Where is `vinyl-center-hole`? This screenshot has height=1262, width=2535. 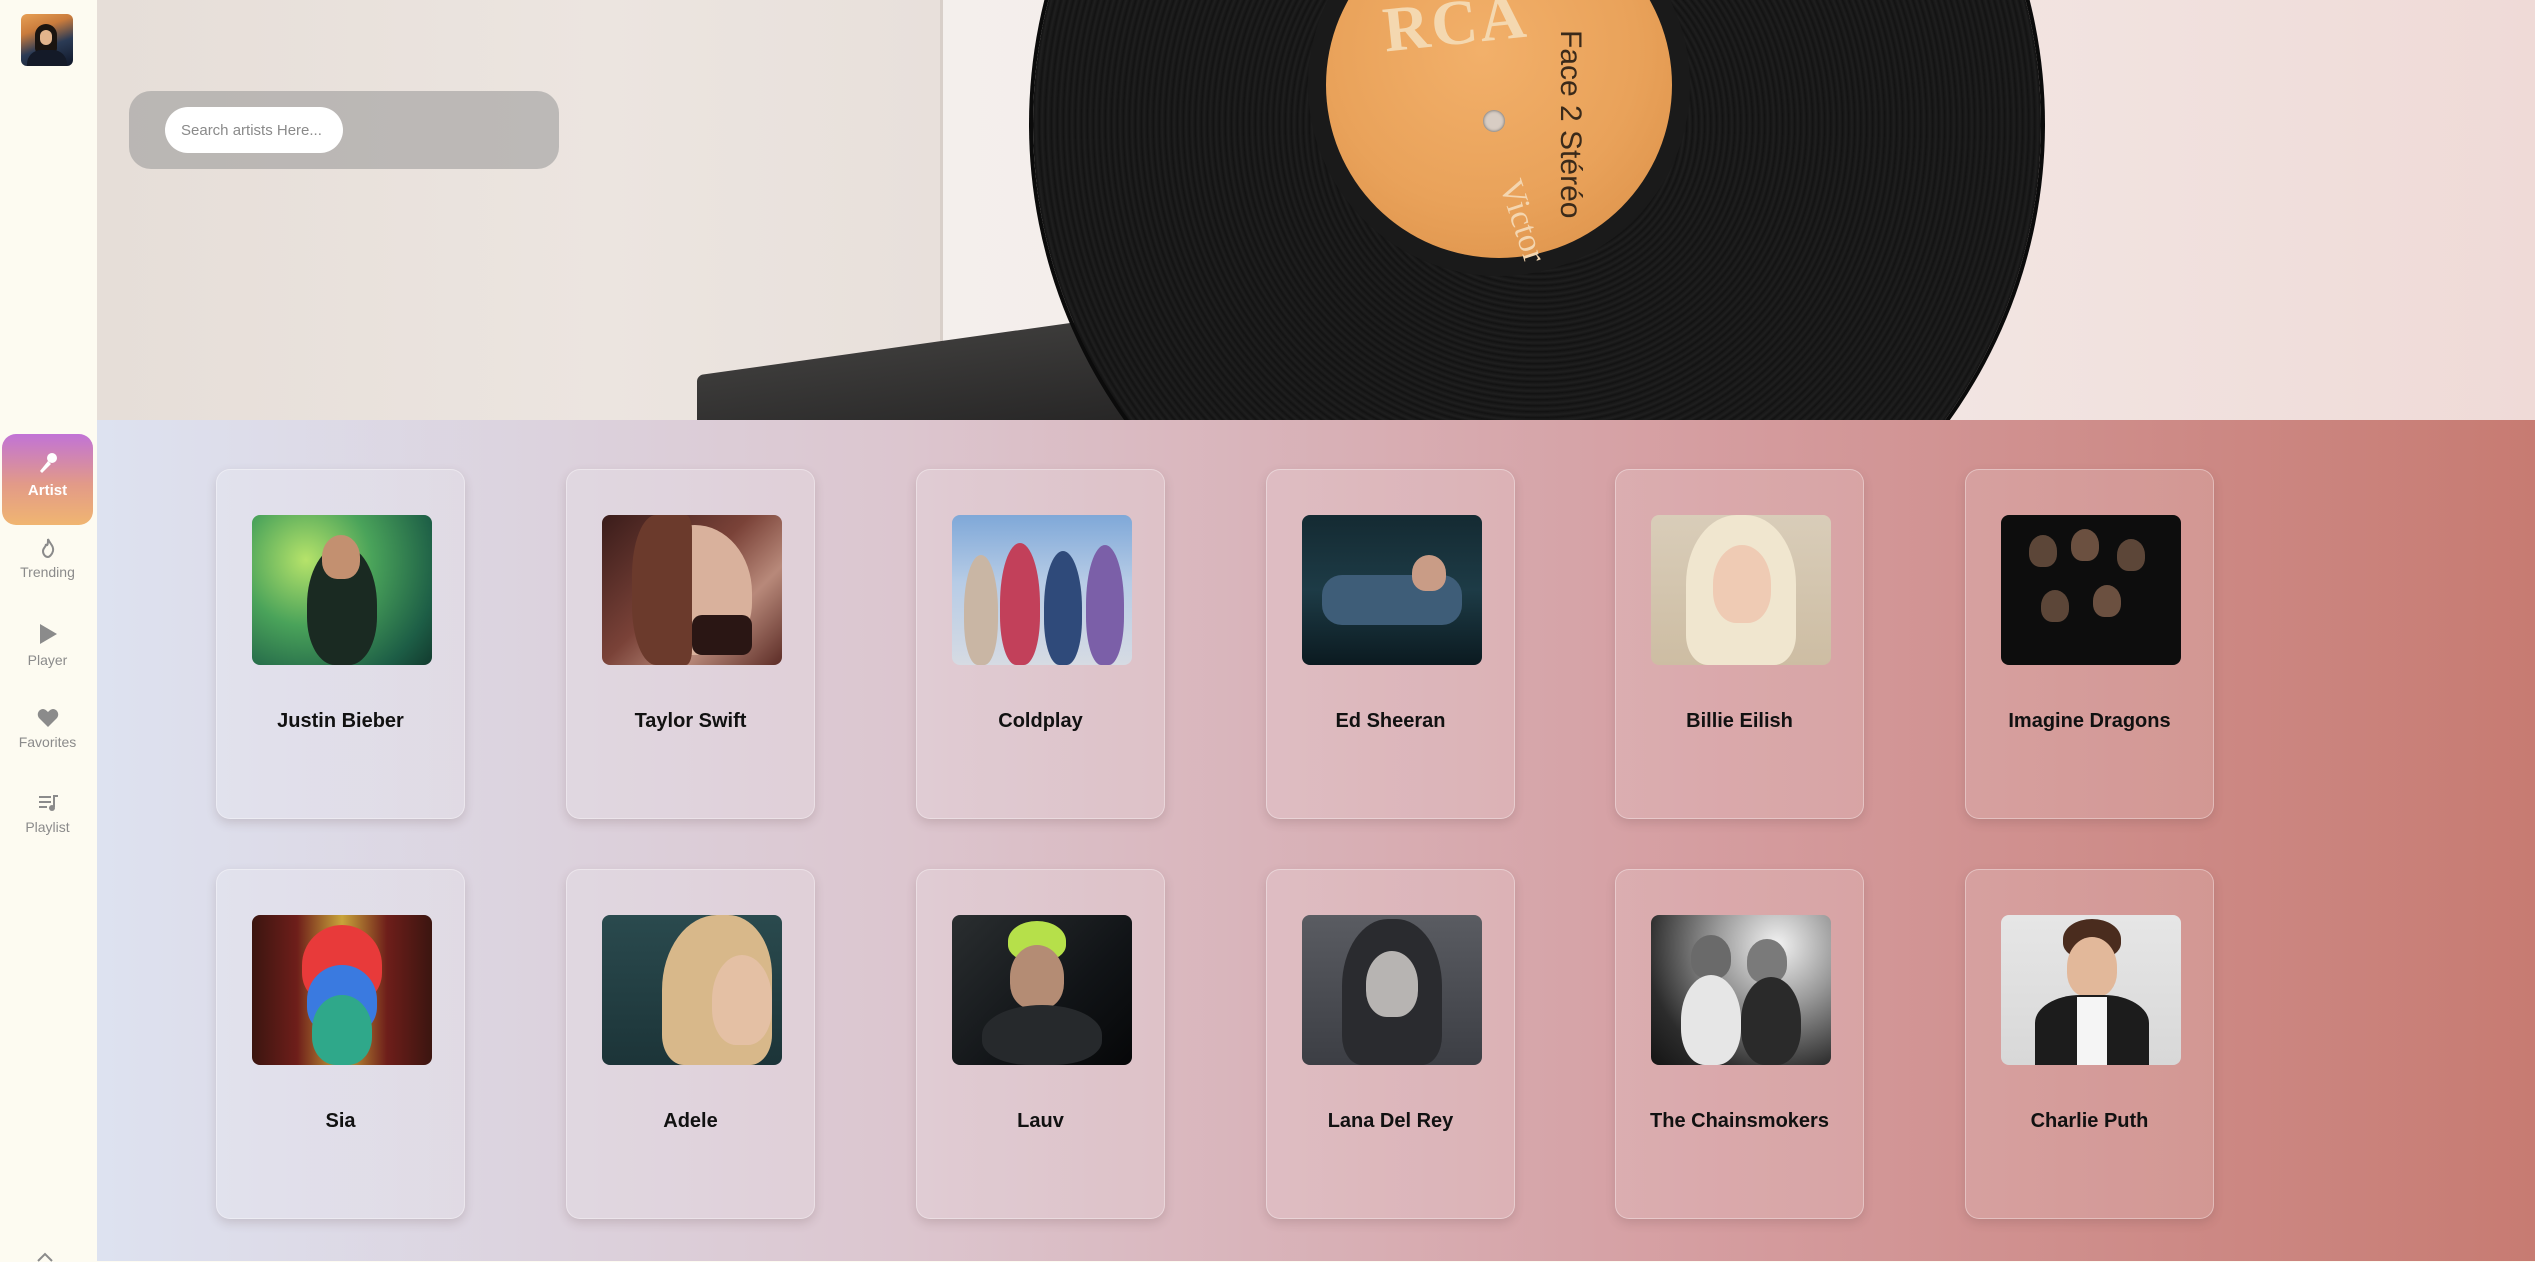
vinyl-center-hole is located at coordinates (1494, 121).